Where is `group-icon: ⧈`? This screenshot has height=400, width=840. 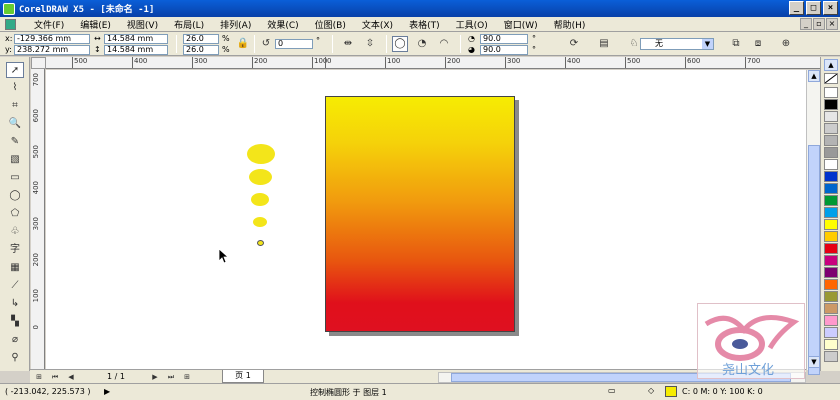
group-icon: ⧈ is located at coordinates (758, 44).